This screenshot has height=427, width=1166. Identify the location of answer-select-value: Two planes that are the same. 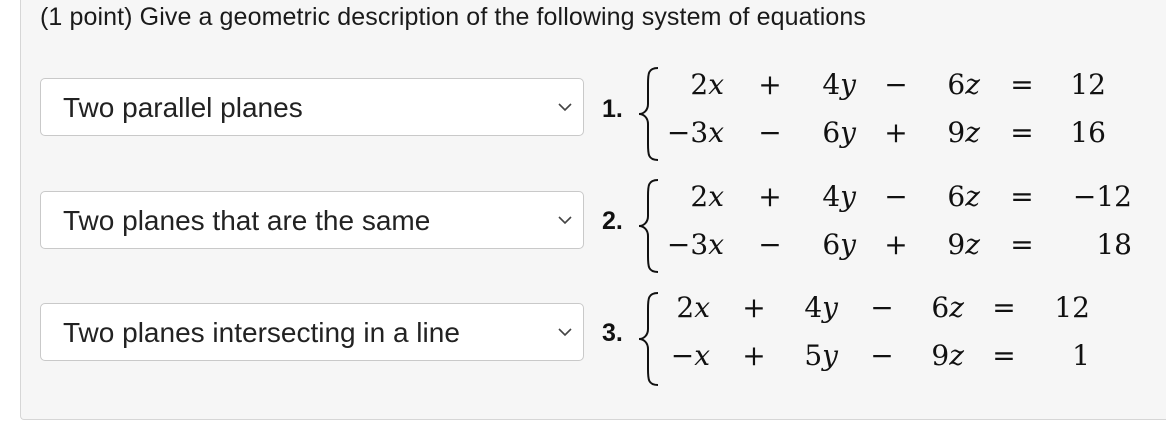
(247, 220).